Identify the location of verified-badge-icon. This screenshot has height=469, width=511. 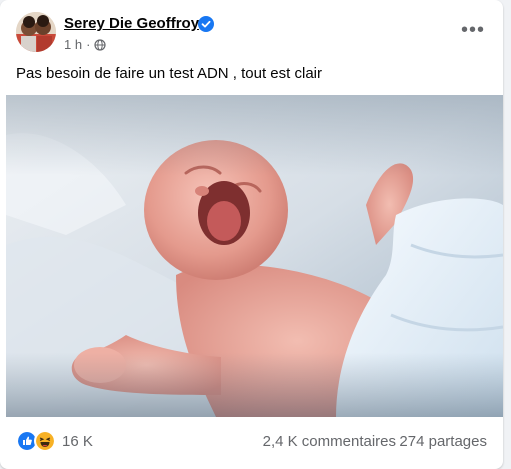
(206, 24).